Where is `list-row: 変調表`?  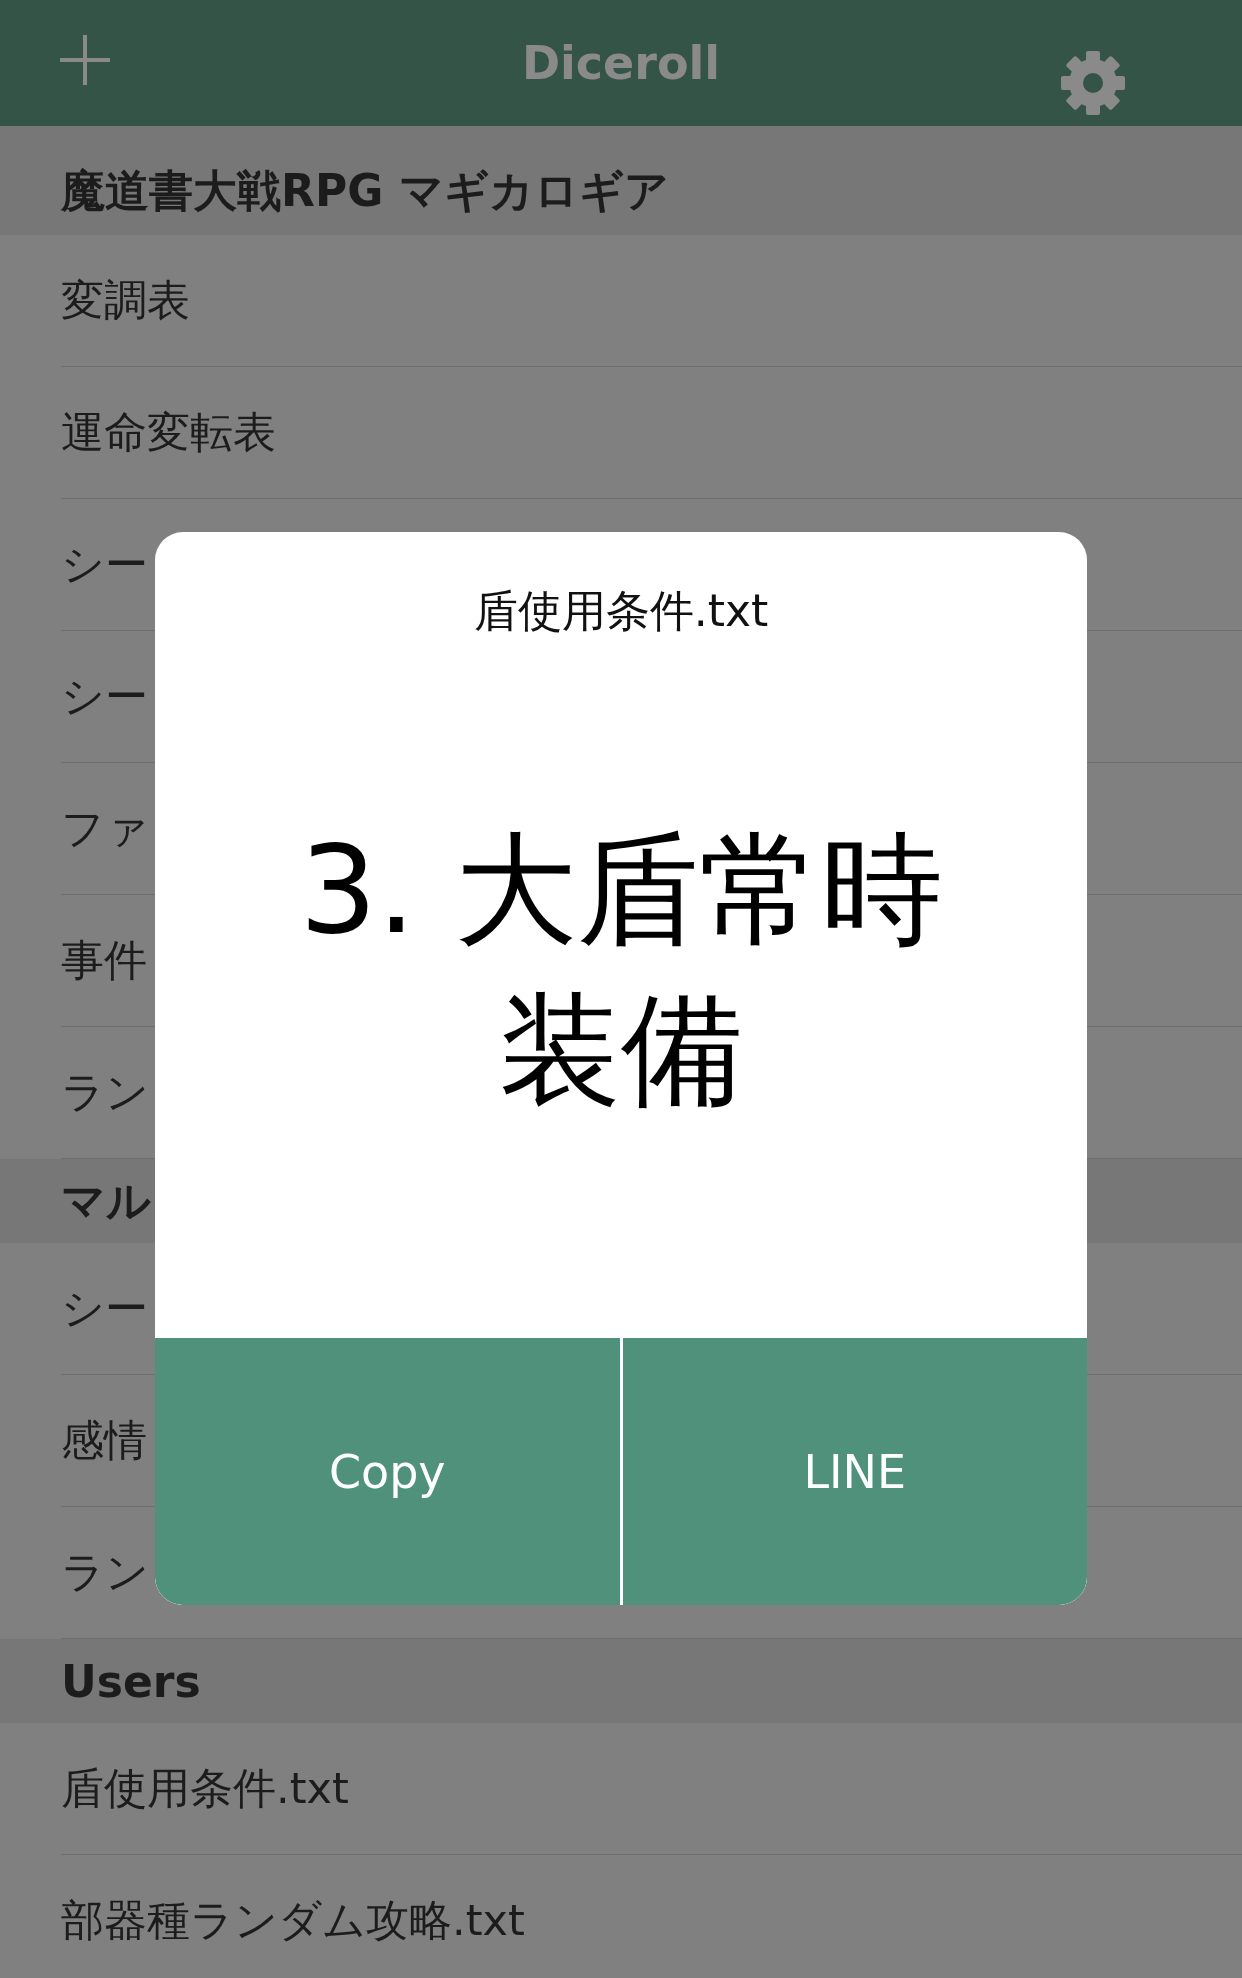 list-row: 変調表 is located at coordinates (651, 301).